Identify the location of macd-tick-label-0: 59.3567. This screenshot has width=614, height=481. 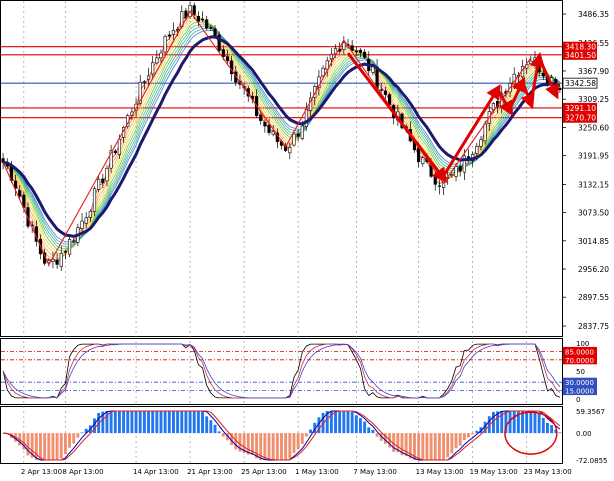
(590, 412).